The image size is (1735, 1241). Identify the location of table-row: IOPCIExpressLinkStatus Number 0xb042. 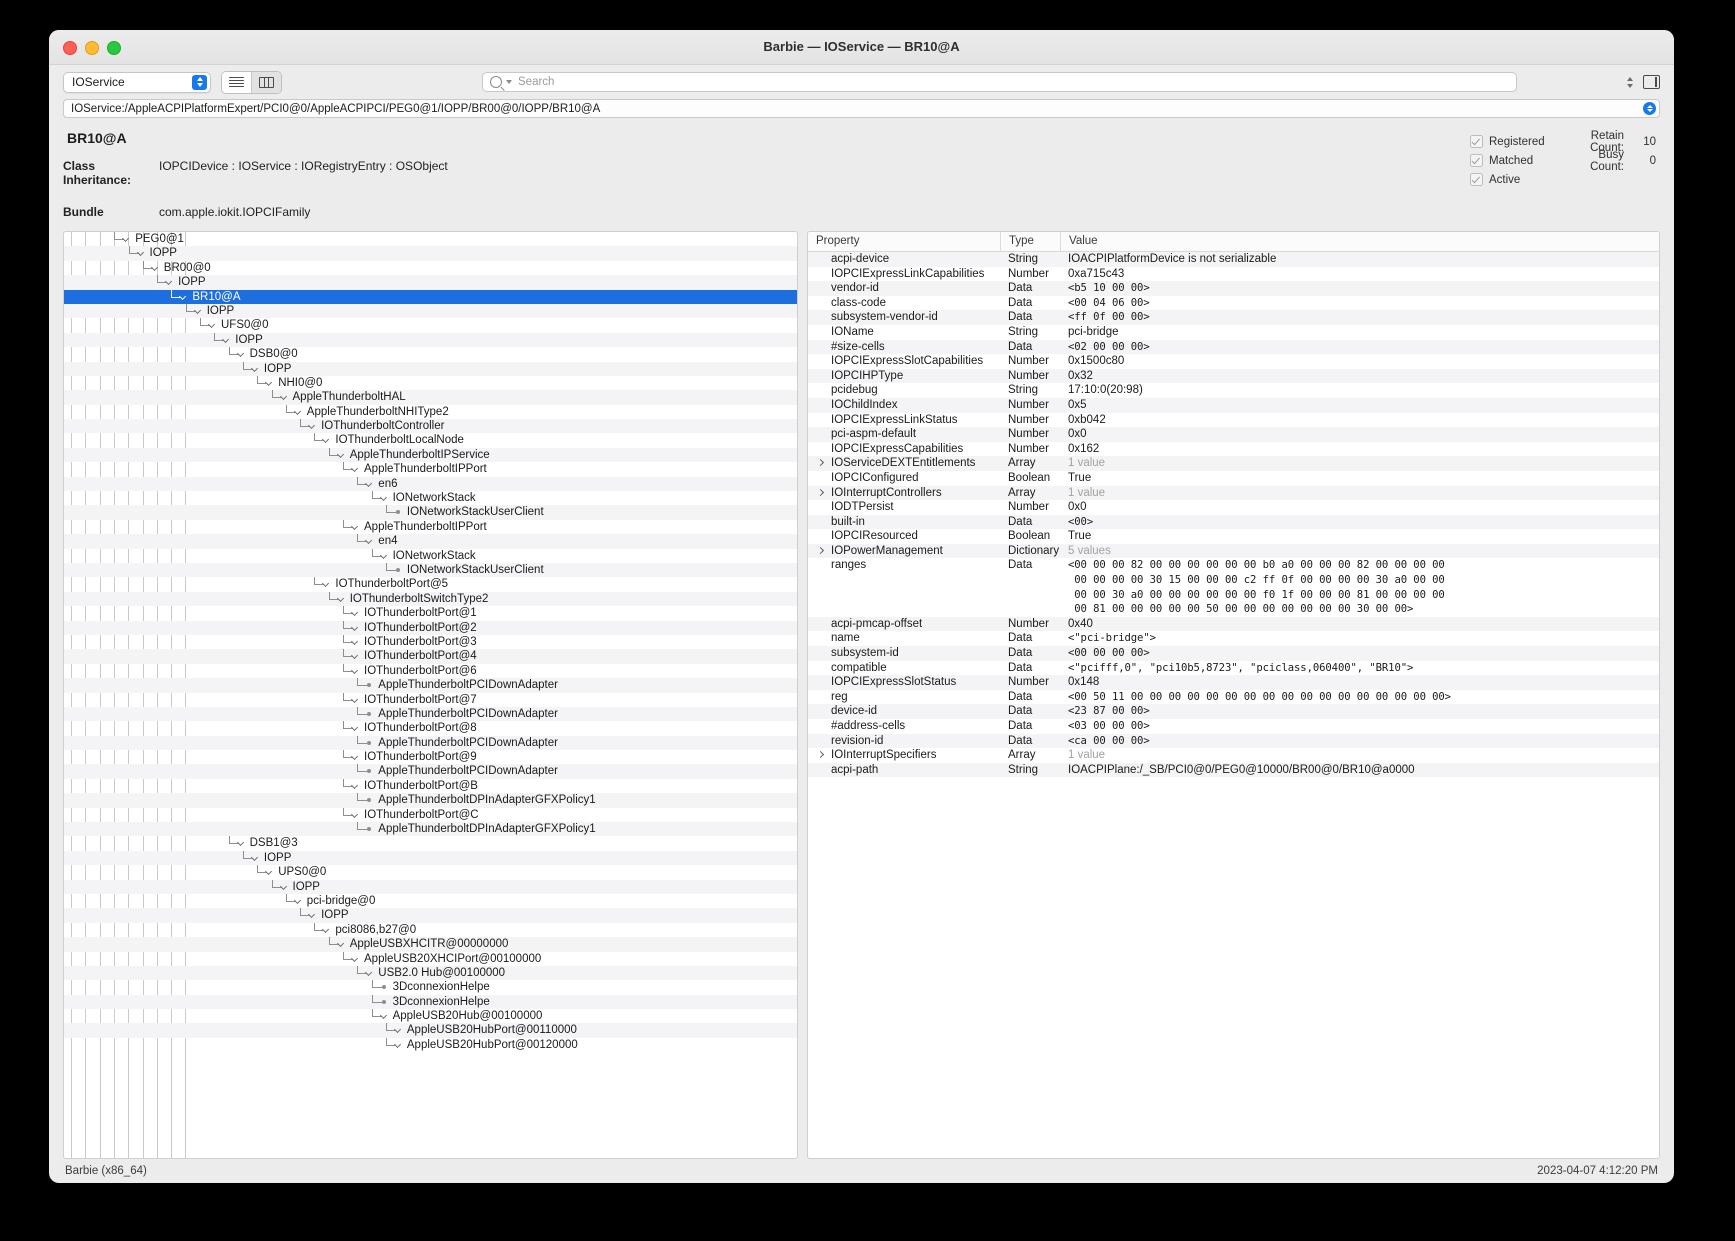
(1233, 420).